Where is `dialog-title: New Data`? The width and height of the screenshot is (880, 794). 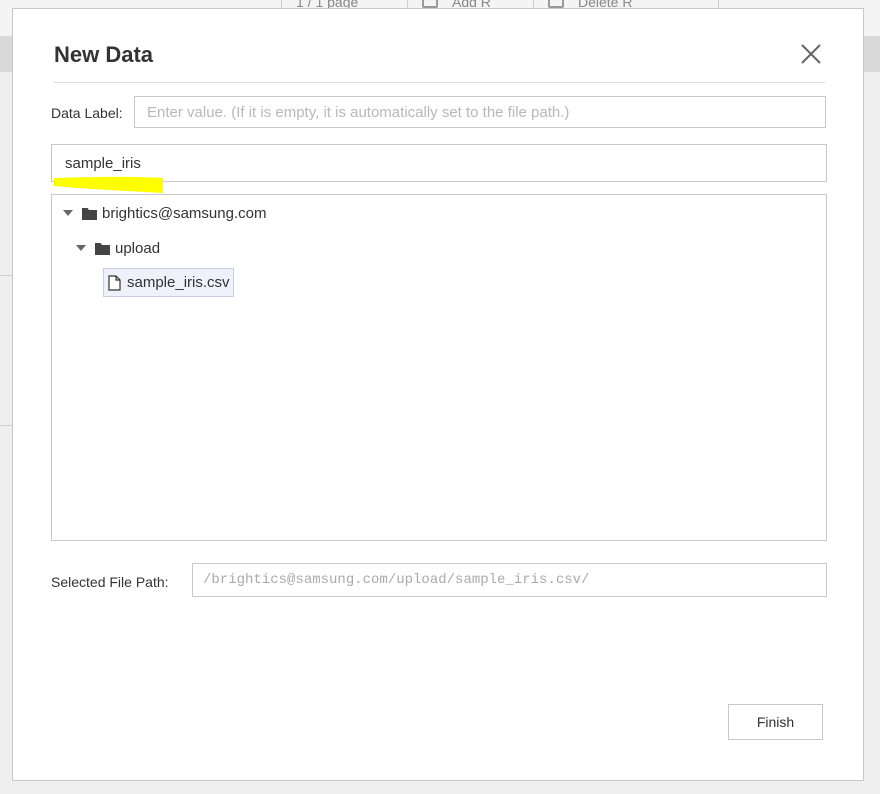 dialog-title: New Data is located at coordinates (104, 54).